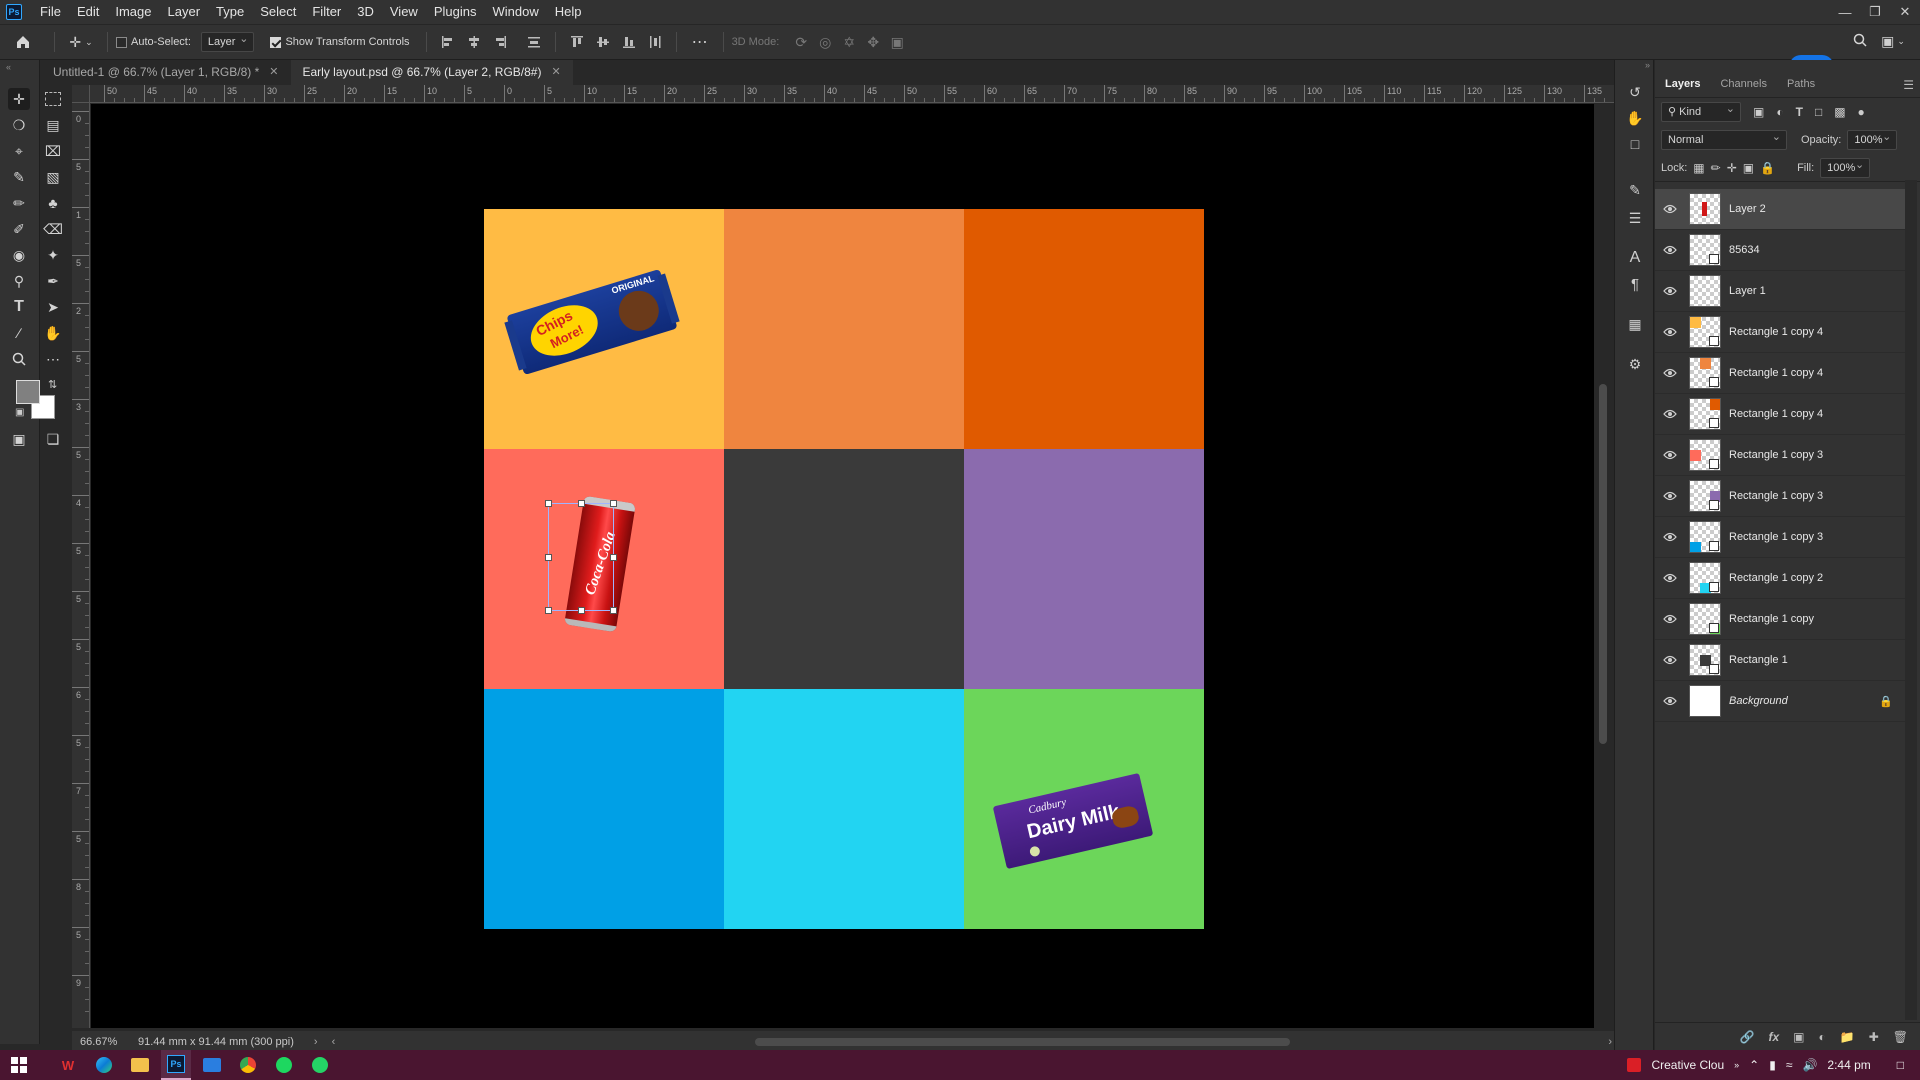 The image size is (1920, 1080). Describe the element at coordinates (1603, 564) in the screenshot. I see `scroll-thumb` at that location.